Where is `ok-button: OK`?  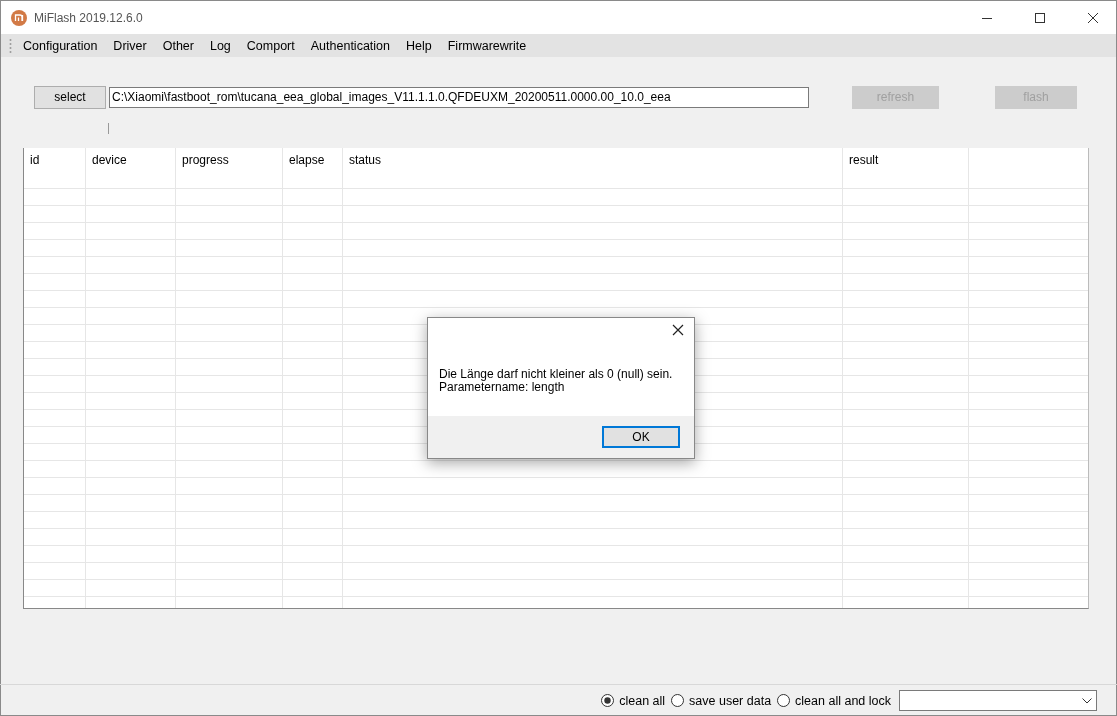 ok-button: OK is located at coordinates (641, 437).